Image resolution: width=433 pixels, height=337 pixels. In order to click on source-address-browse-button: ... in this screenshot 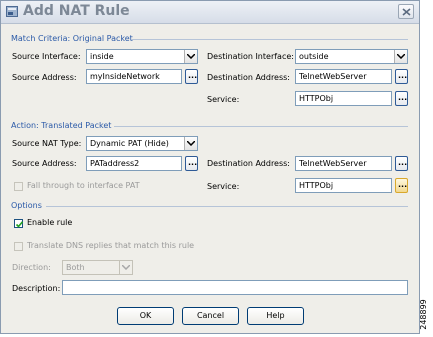, I will do `click(191, 76)`.